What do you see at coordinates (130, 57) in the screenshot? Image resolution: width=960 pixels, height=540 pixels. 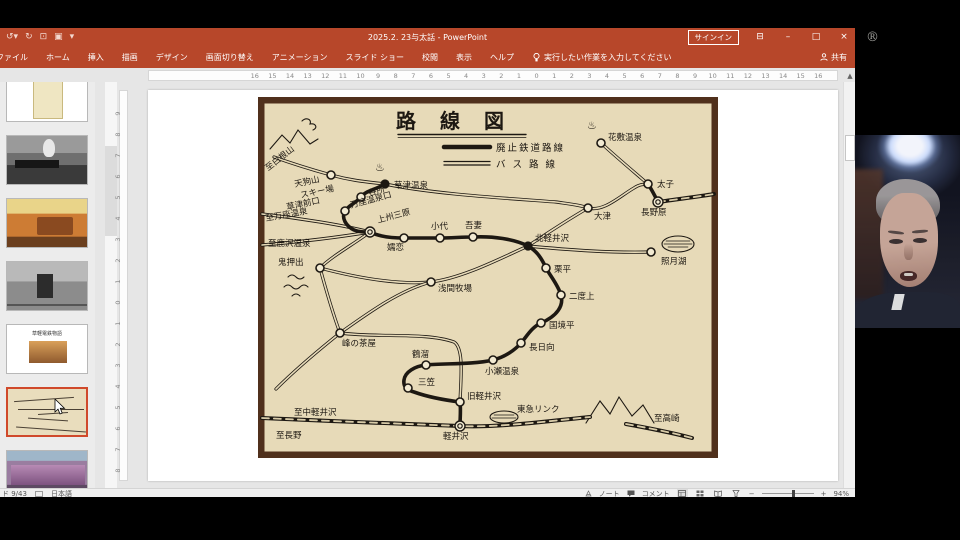 I see `tab-3: 描画` at bounding box center [130, 57].